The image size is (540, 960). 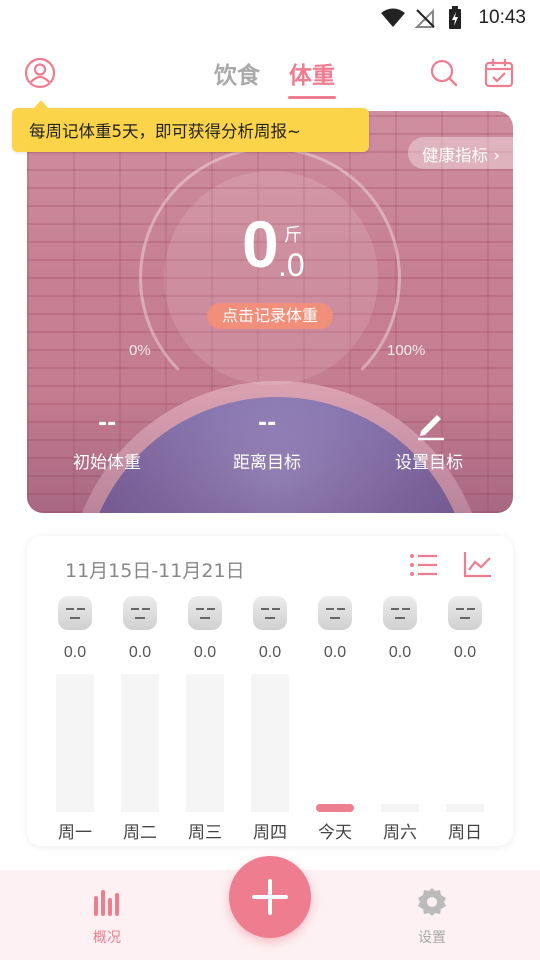 What do you see at coordinates (270, 897) in the screenshot?
I see `add-record-button` at bounding box center [270, 897].